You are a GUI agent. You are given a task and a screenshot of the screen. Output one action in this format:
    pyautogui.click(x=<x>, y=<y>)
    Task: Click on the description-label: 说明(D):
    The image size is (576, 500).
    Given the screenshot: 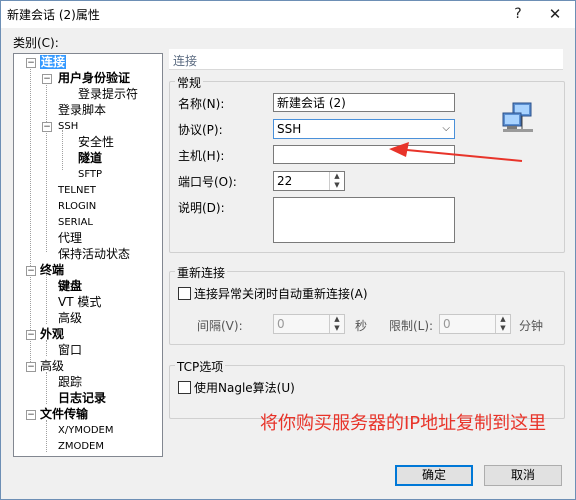 What is the action you would take?
    pyautogui.click(x=201, y=208)
    